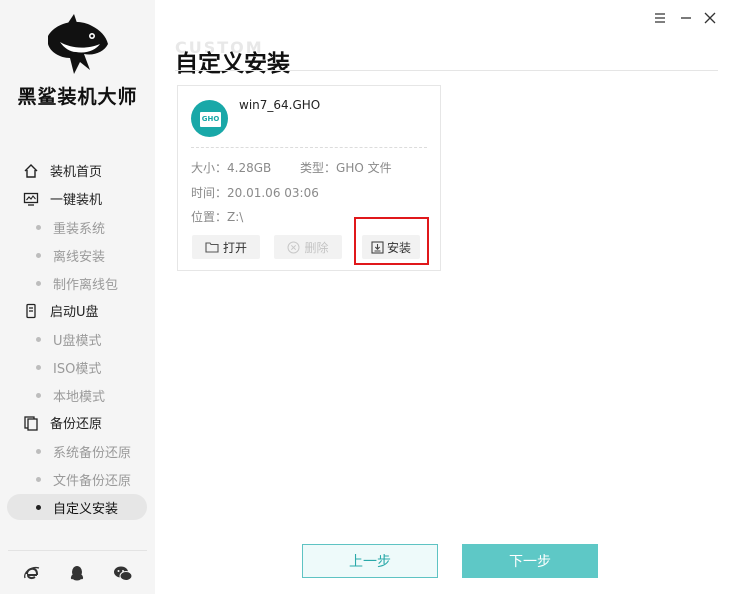 The height and width of the screenshot is (594, 730). I want to click on delete-button-label: 删除, so click(316, 247).